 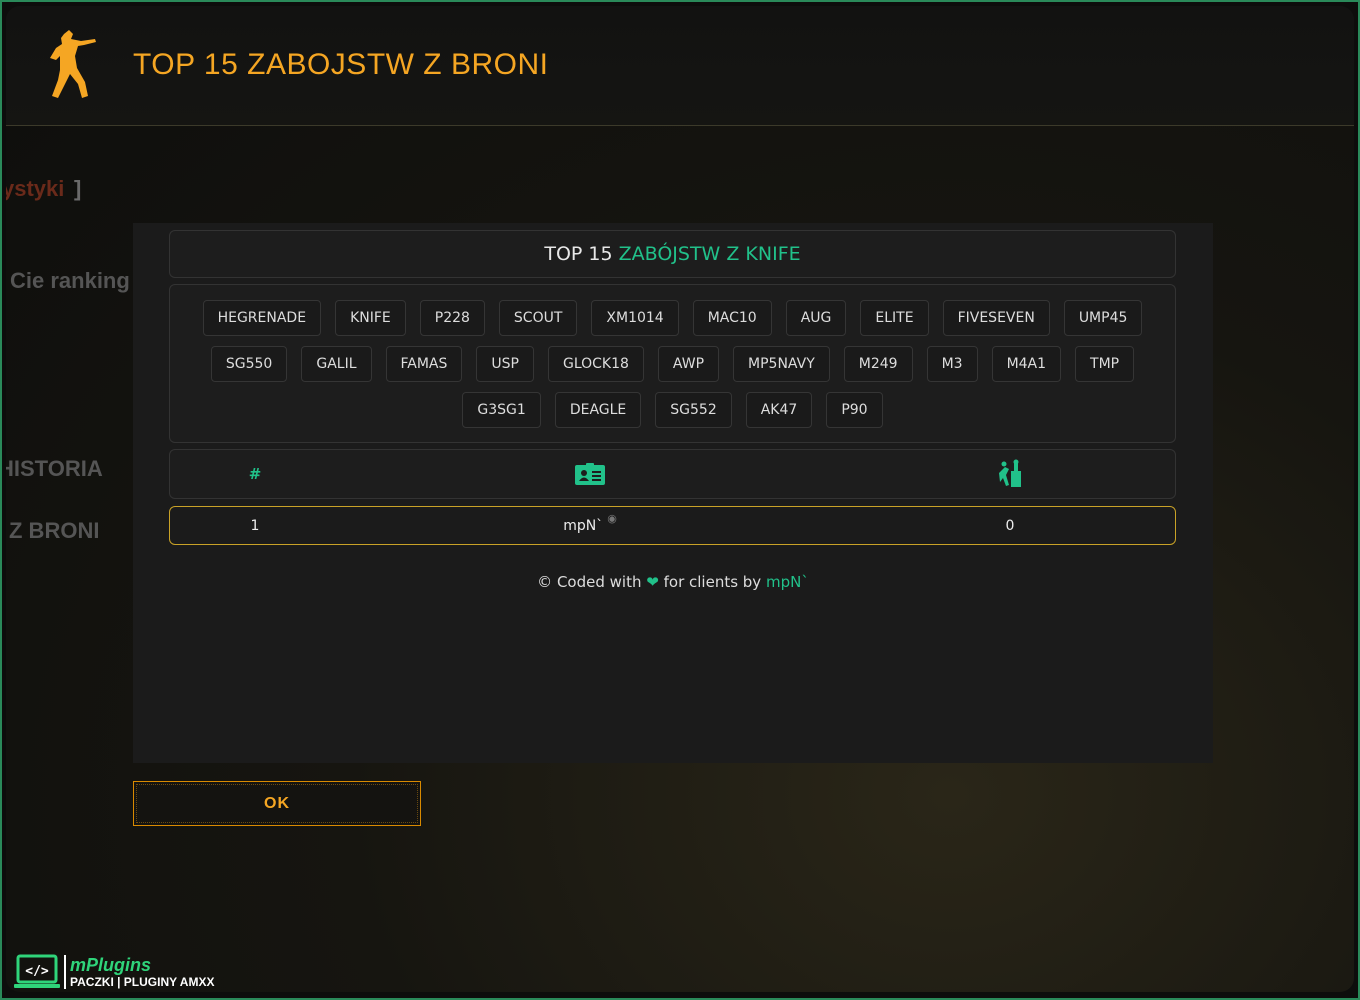 I want to click on header-player, so click(x=590, y=474).